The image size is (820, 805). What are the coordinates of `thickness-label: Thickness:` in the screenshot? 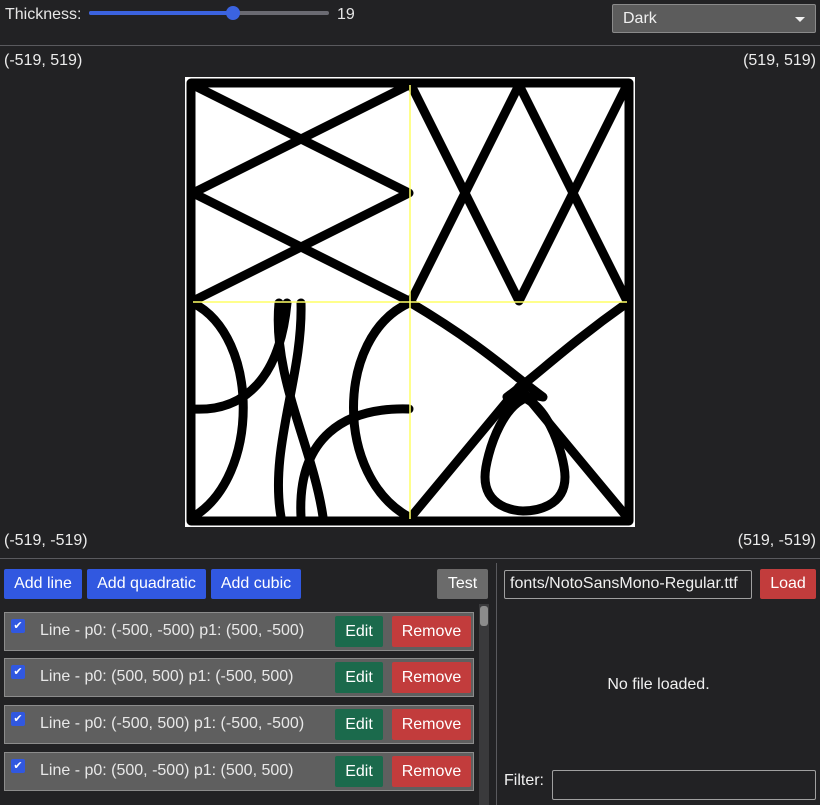 It's located at (43, 14).